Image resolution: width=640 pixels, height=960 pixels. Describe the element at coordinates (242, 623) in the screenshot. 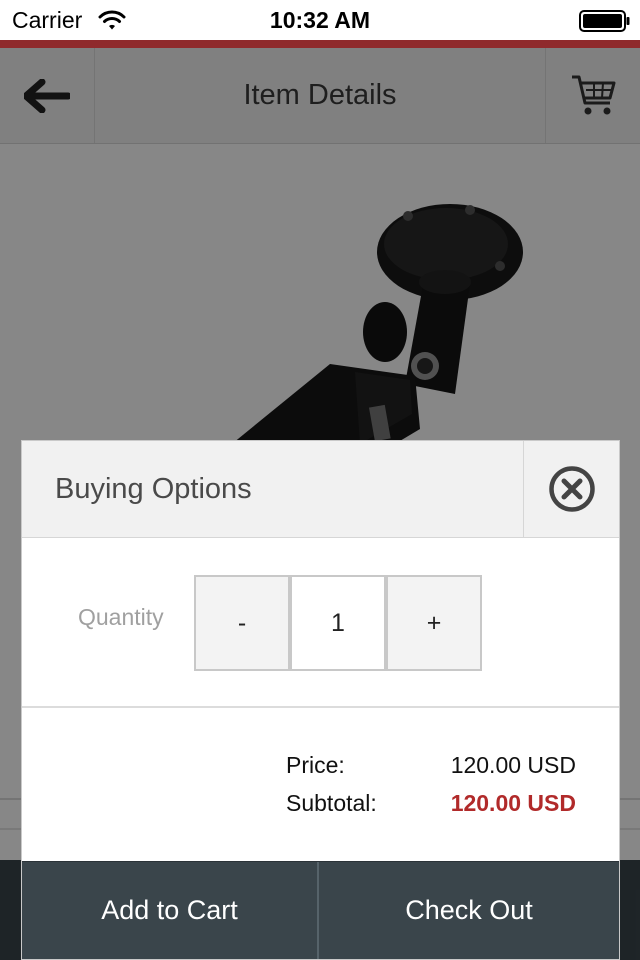

I see `decrement-button: -` at that location.